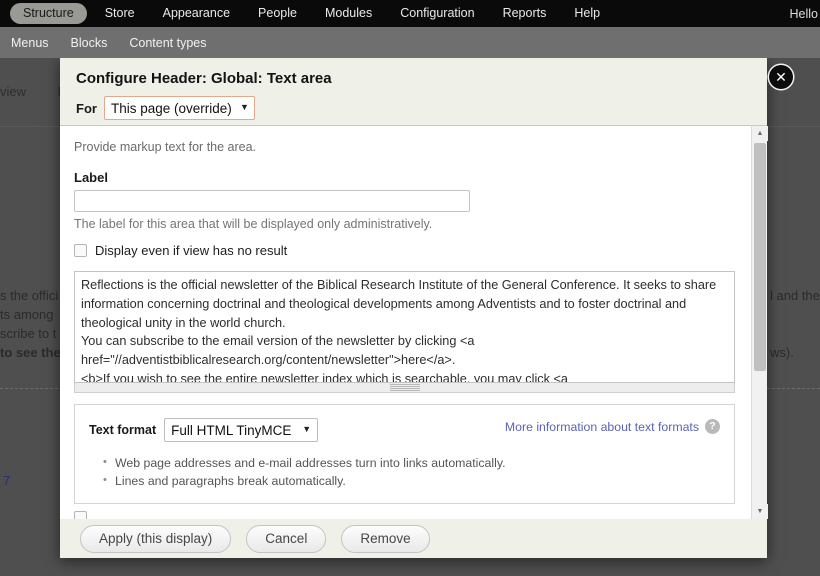  I want to click on text-format-help: More information about text formats ?, so click(612, 426).